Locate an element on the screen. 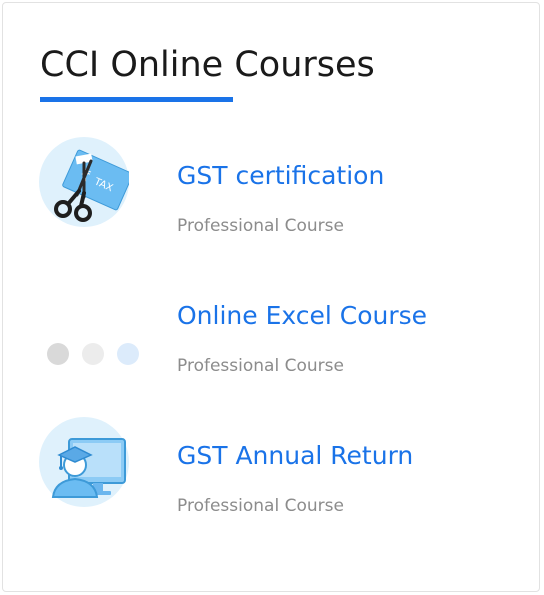  title-underline is located at coordinates (136, 99).